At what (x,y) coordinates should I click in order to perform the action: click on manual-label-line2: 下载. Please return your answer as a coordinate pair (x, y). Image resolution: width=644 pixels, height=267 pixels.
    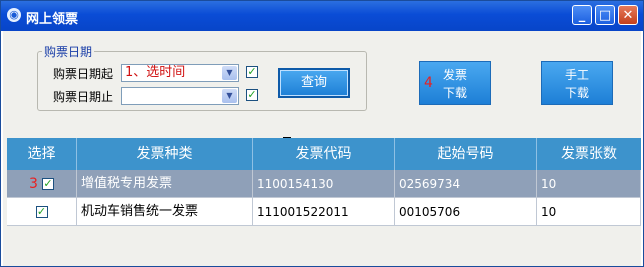
    Looking at the image, I should click on (576, 93).